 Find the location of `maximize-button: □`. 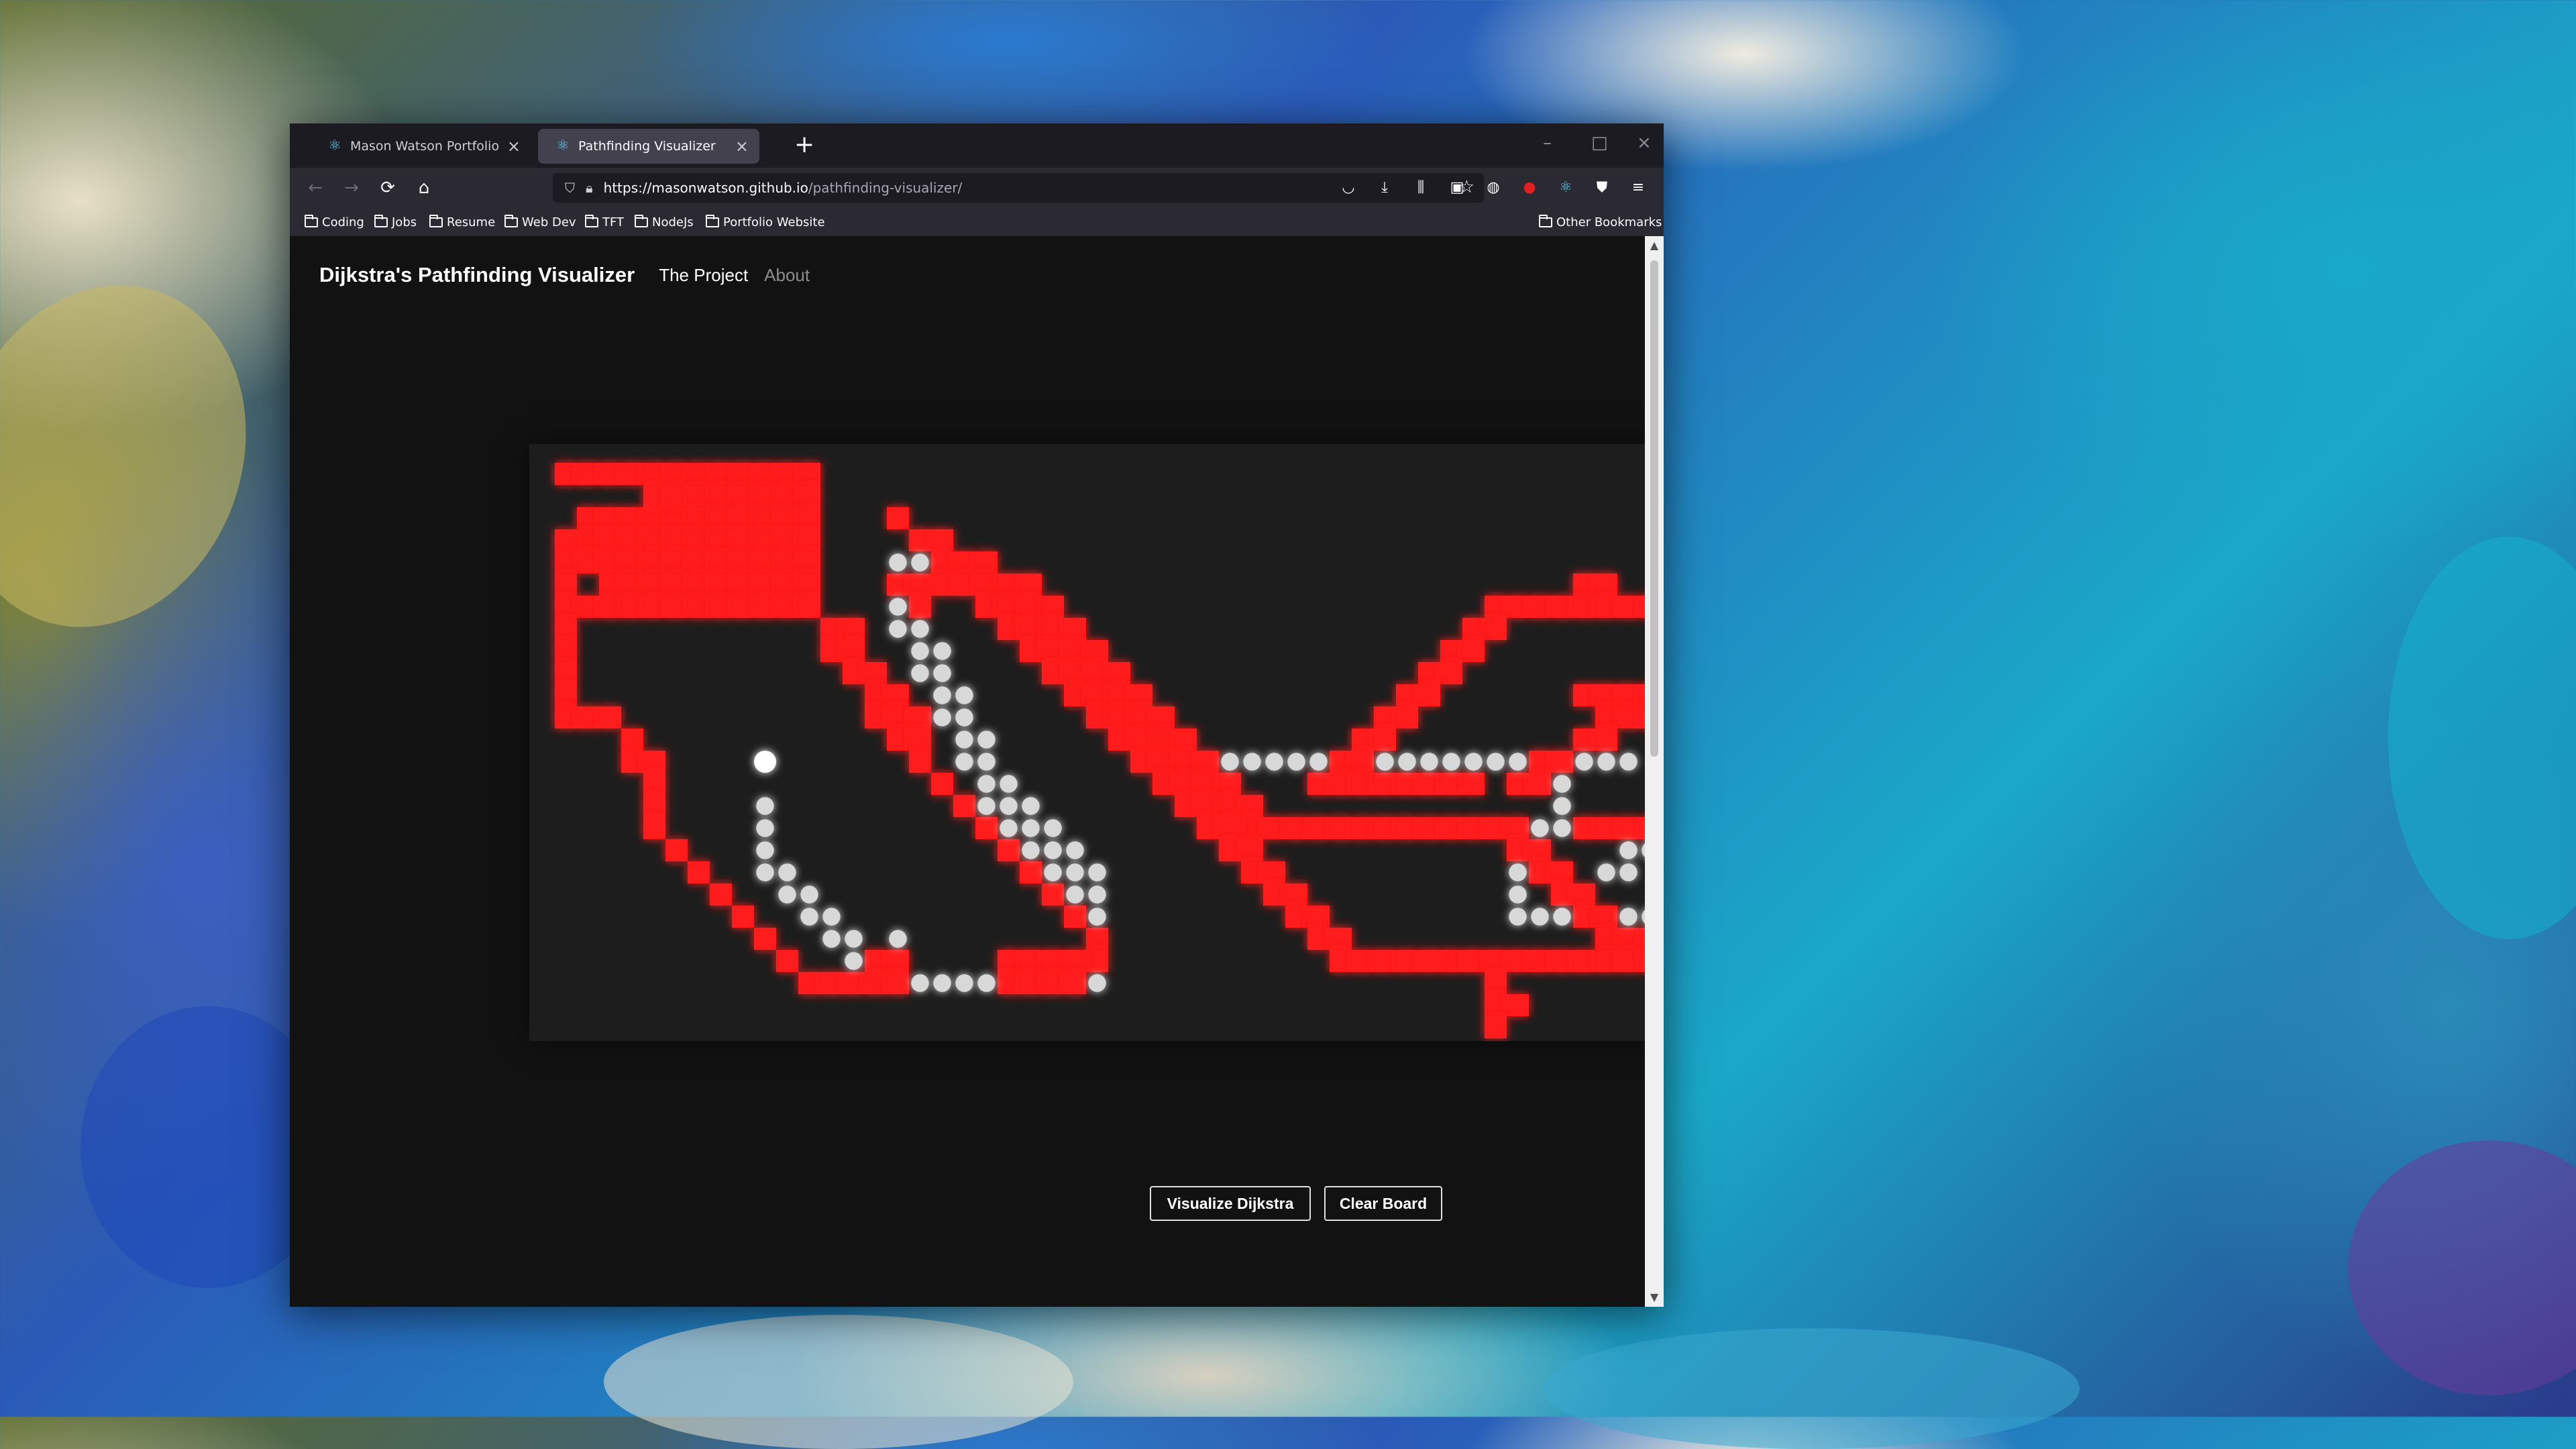

maximize-button: □ is located at coordinates (1599, 143).